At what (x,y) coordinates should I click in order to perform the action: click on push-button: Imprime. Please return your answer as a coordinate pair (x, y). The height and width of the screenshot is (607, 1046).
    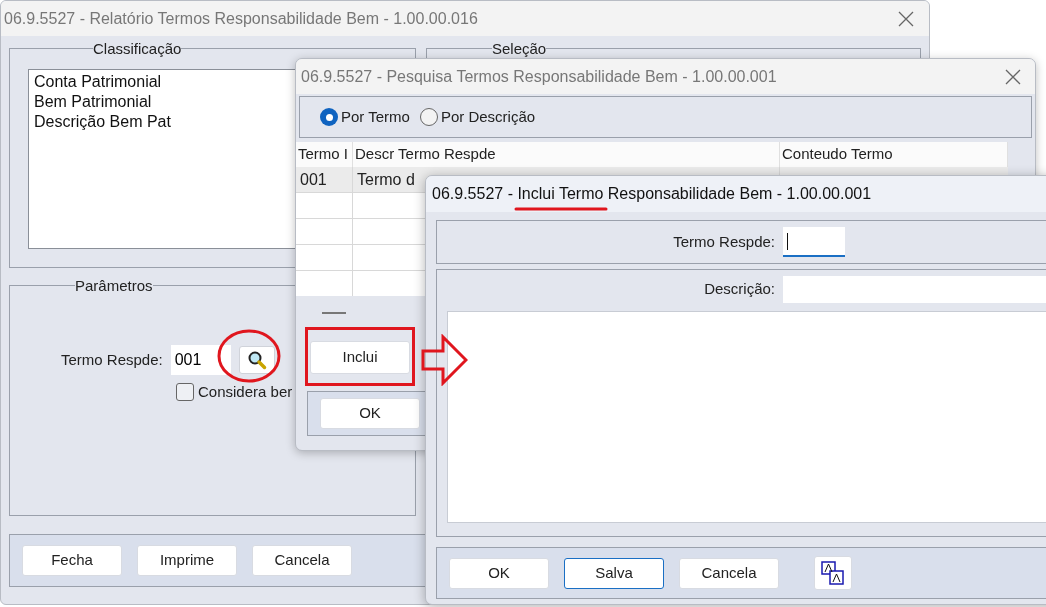
    Looking at the image, I should click on (187, 560).